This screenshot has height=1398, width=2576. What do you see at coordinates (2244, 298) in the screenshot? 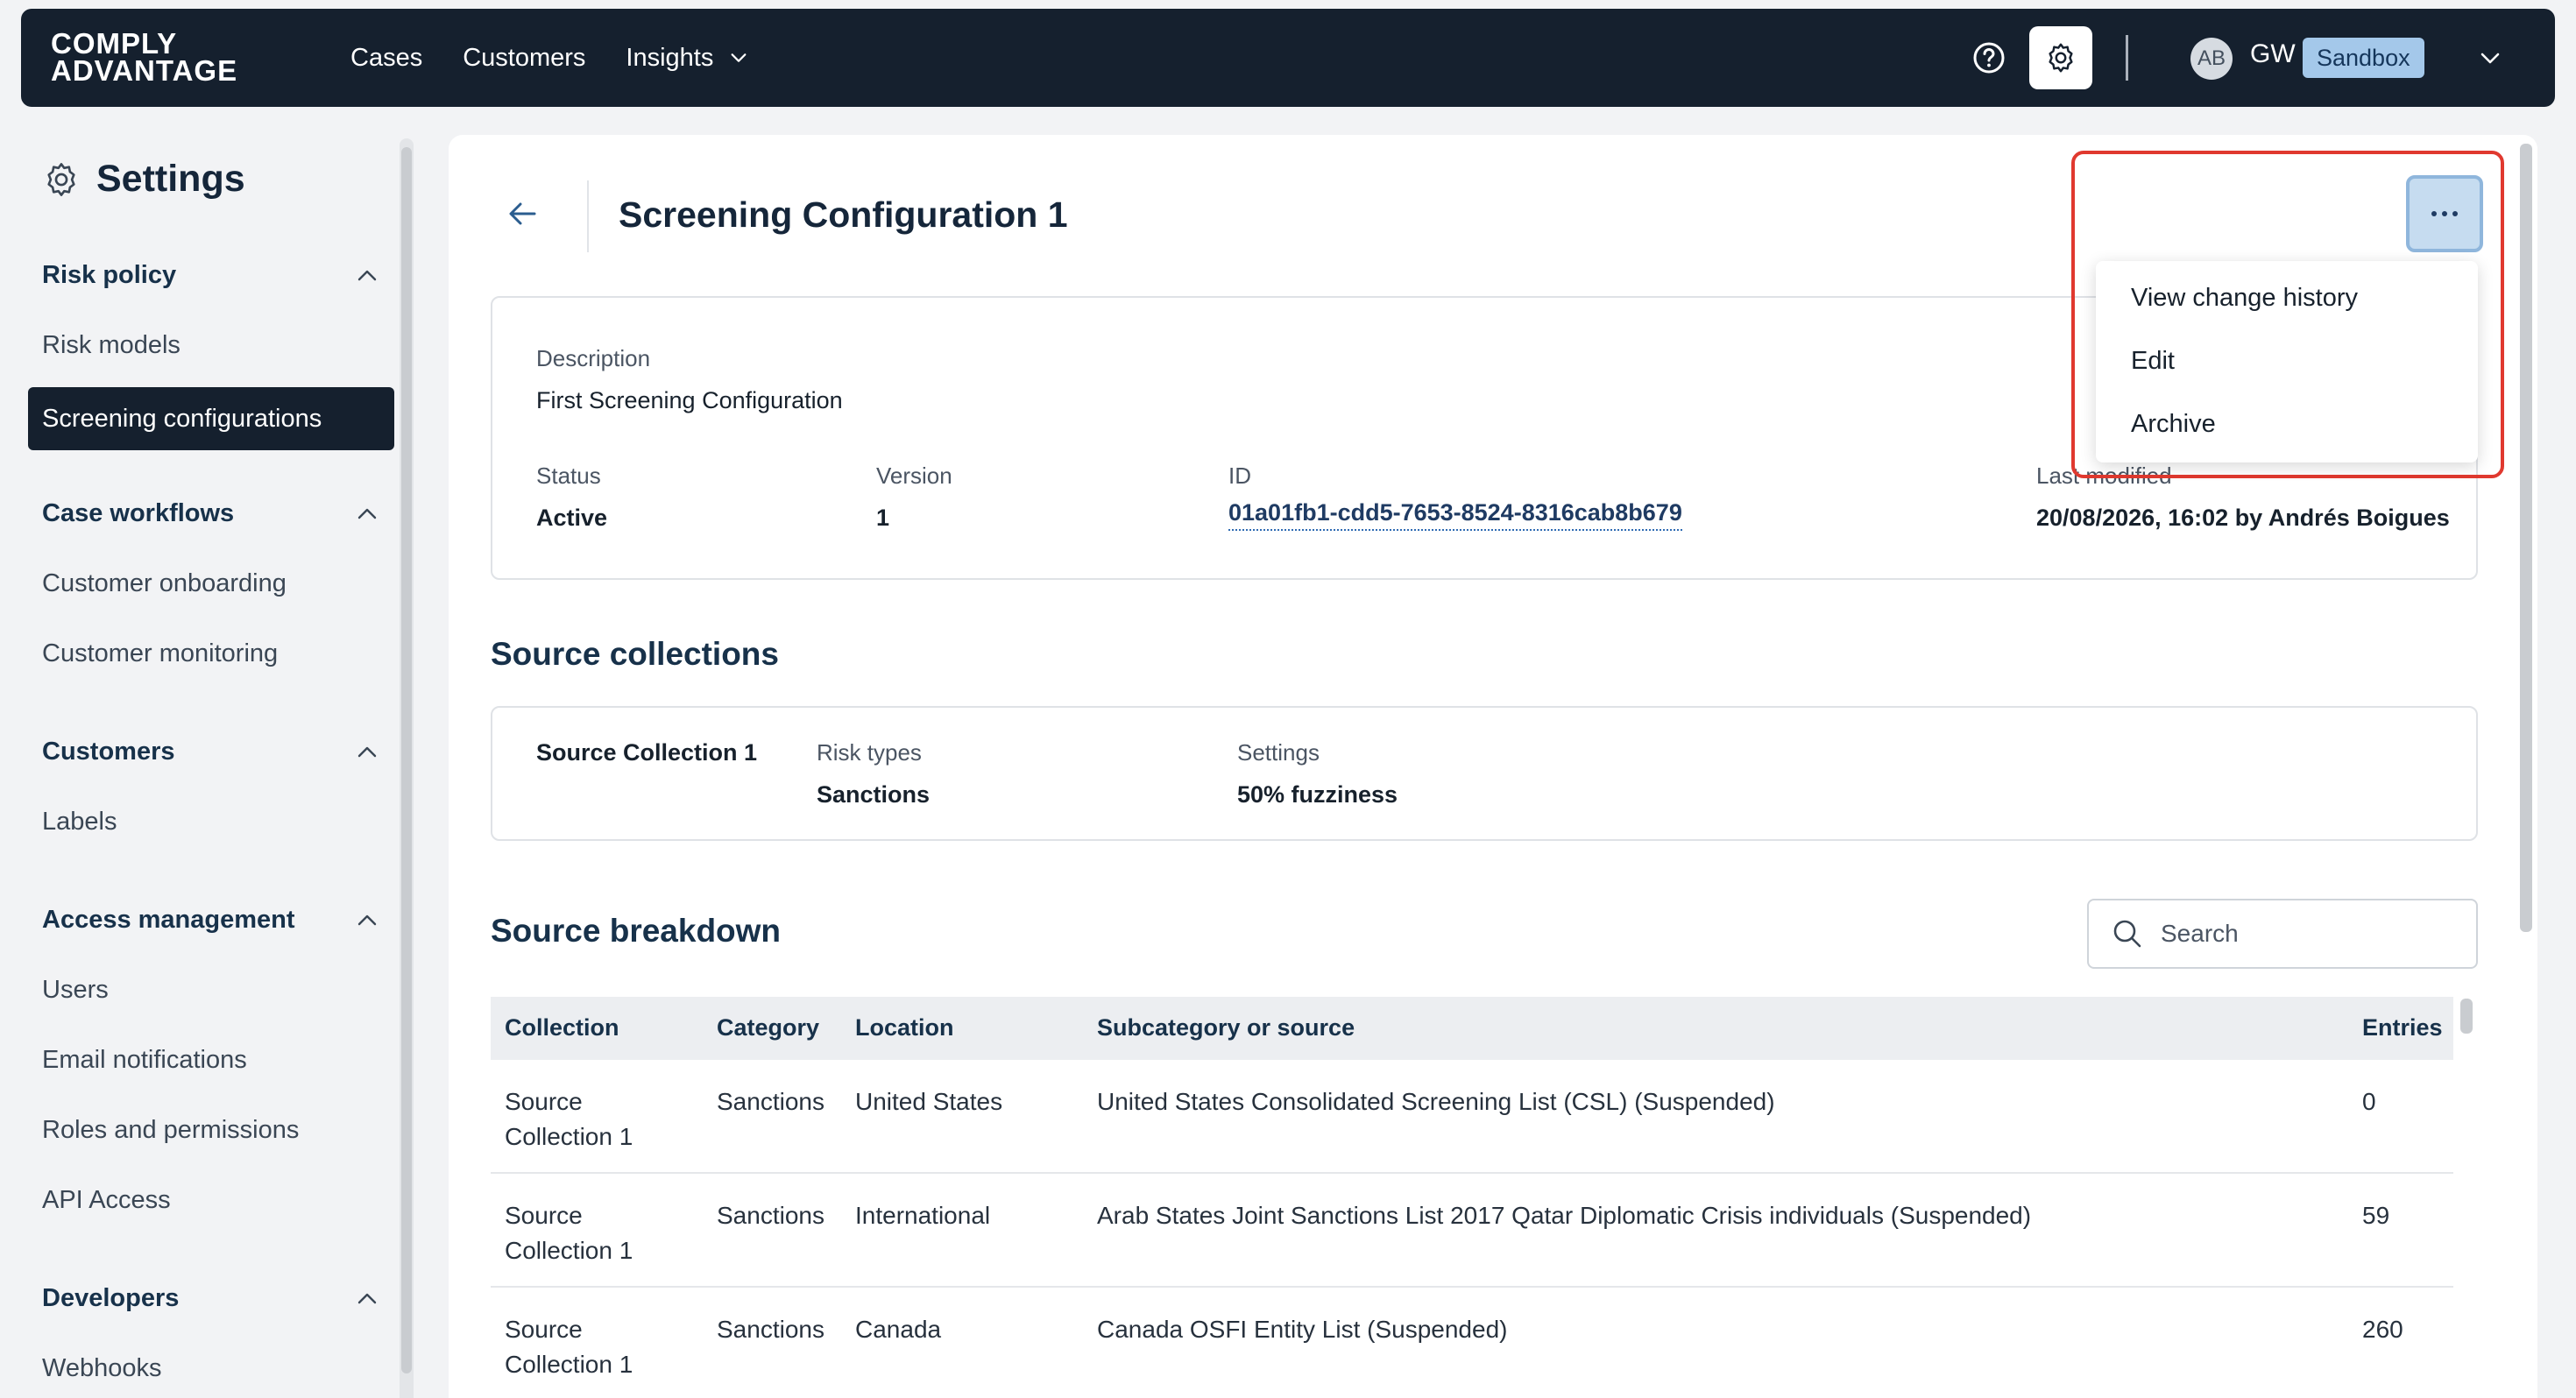
I see `menu-item-view-change-history: View change history` at bounding box center [2244, 298].